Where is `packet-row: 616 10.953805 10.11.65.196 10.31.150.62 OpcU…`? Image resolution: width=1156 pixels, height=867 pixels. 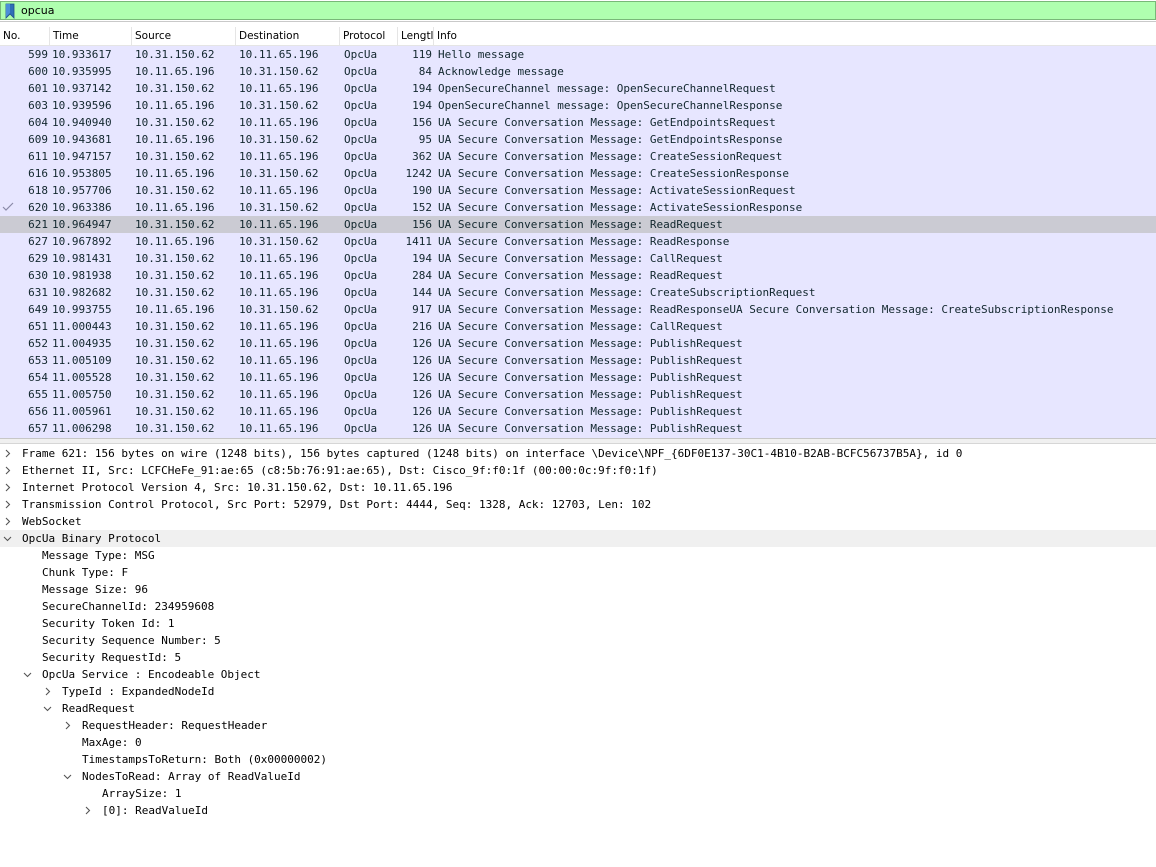
packet-row: 616 10.953805 10.11.65.196 10.31.150.62 OpcU… is located at coordinates (578, 173).